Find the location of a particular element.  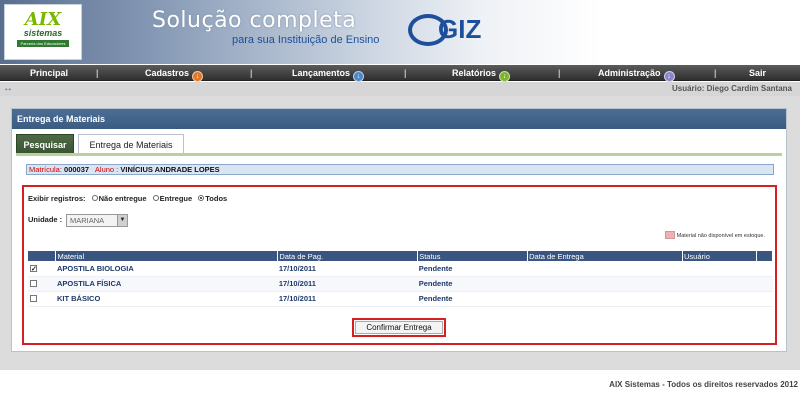

radio-nao-entregue is located at coordinates (94, 198).